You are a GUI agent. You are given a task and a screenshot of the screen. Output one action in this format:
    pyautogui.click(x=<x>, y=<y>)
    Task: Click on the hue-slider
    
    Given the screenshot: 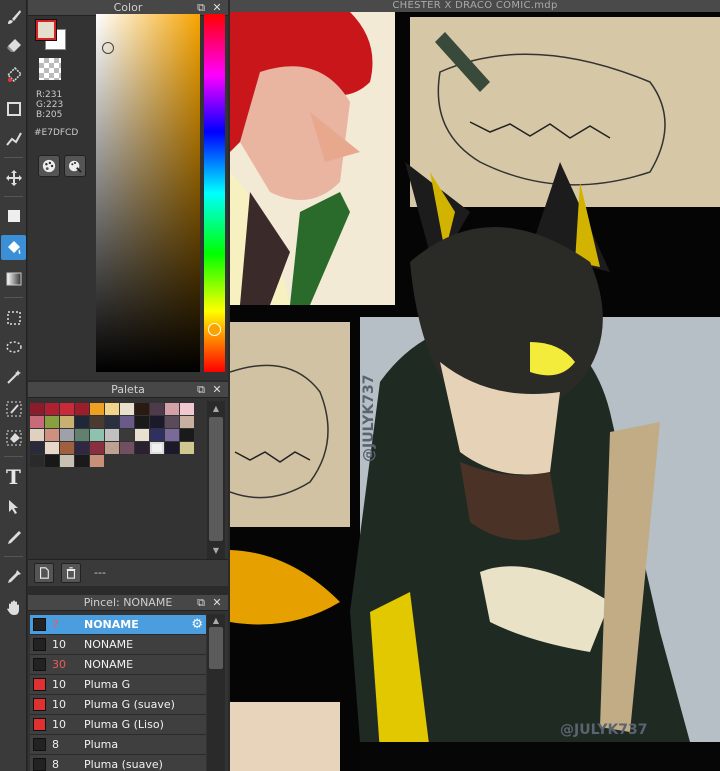 What is the action you would take?
    pyautogui.click(x=214, y=193)
    